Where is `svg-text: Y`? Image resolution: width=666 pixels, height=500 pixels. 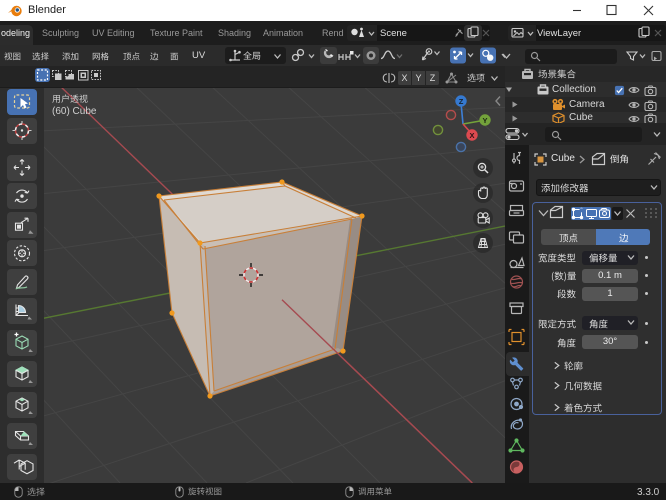
svg-text: Y is located at coordinates (484, 120).